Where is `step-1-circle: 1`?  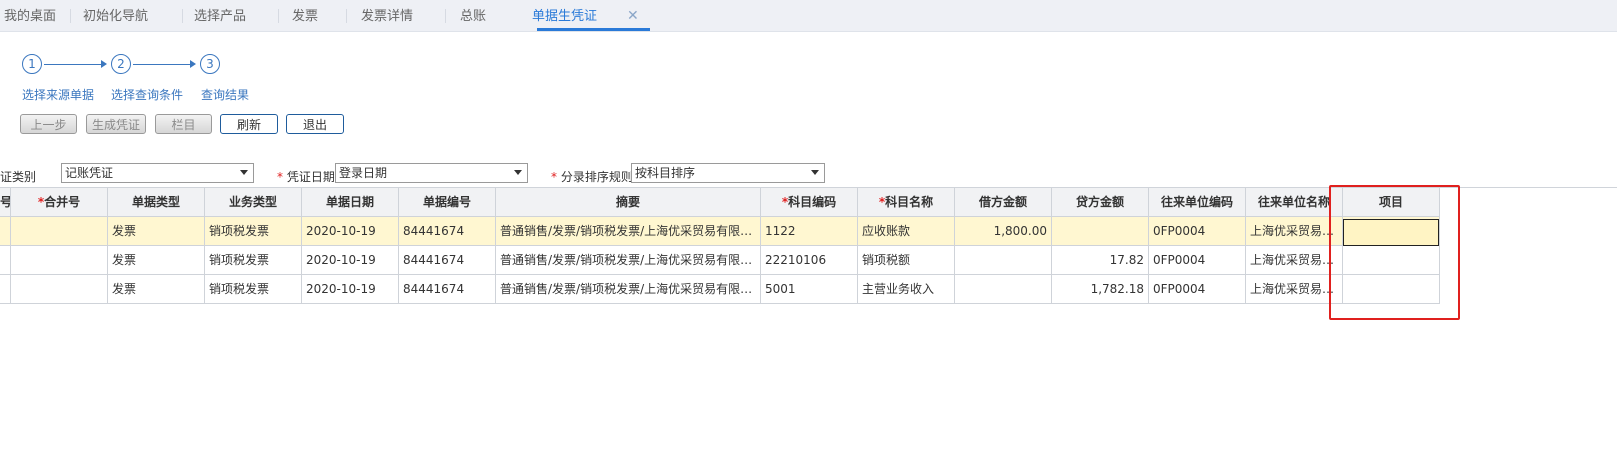
step-1-circle: 1 is located at coordinates (32, 64).